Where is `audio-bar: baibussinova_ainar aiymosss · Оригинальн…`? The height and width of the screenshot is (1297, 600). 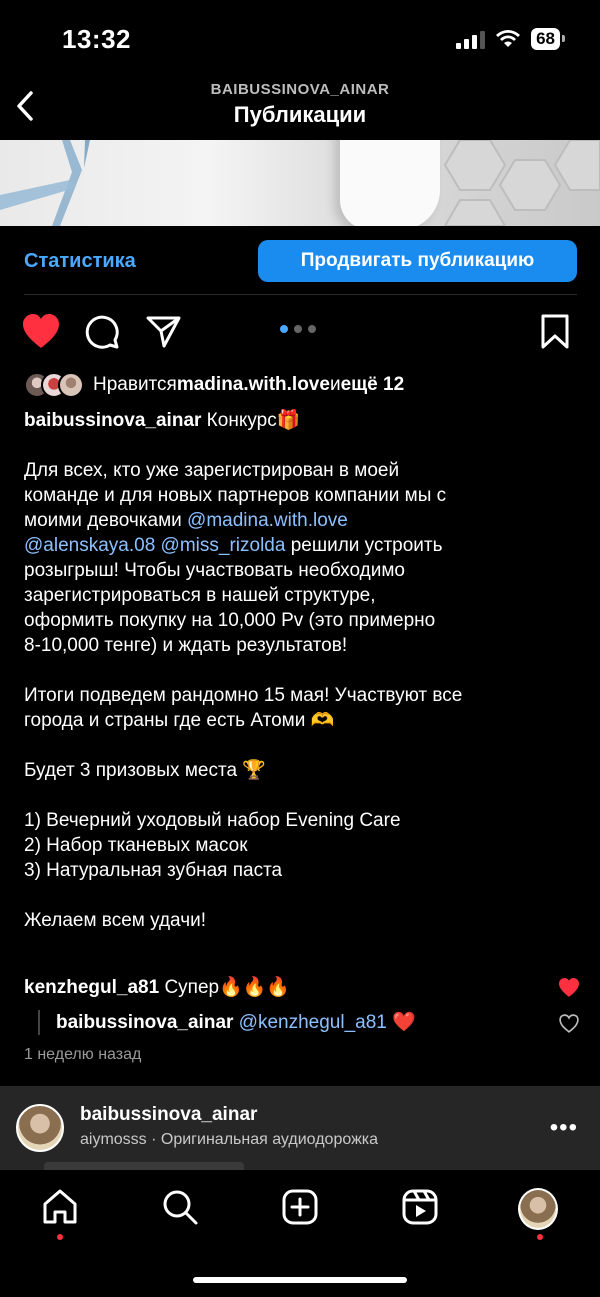
audio-bar: baibussinova_ainar aiymosss · Оригинальн… is located at coordinates (300, 1128).